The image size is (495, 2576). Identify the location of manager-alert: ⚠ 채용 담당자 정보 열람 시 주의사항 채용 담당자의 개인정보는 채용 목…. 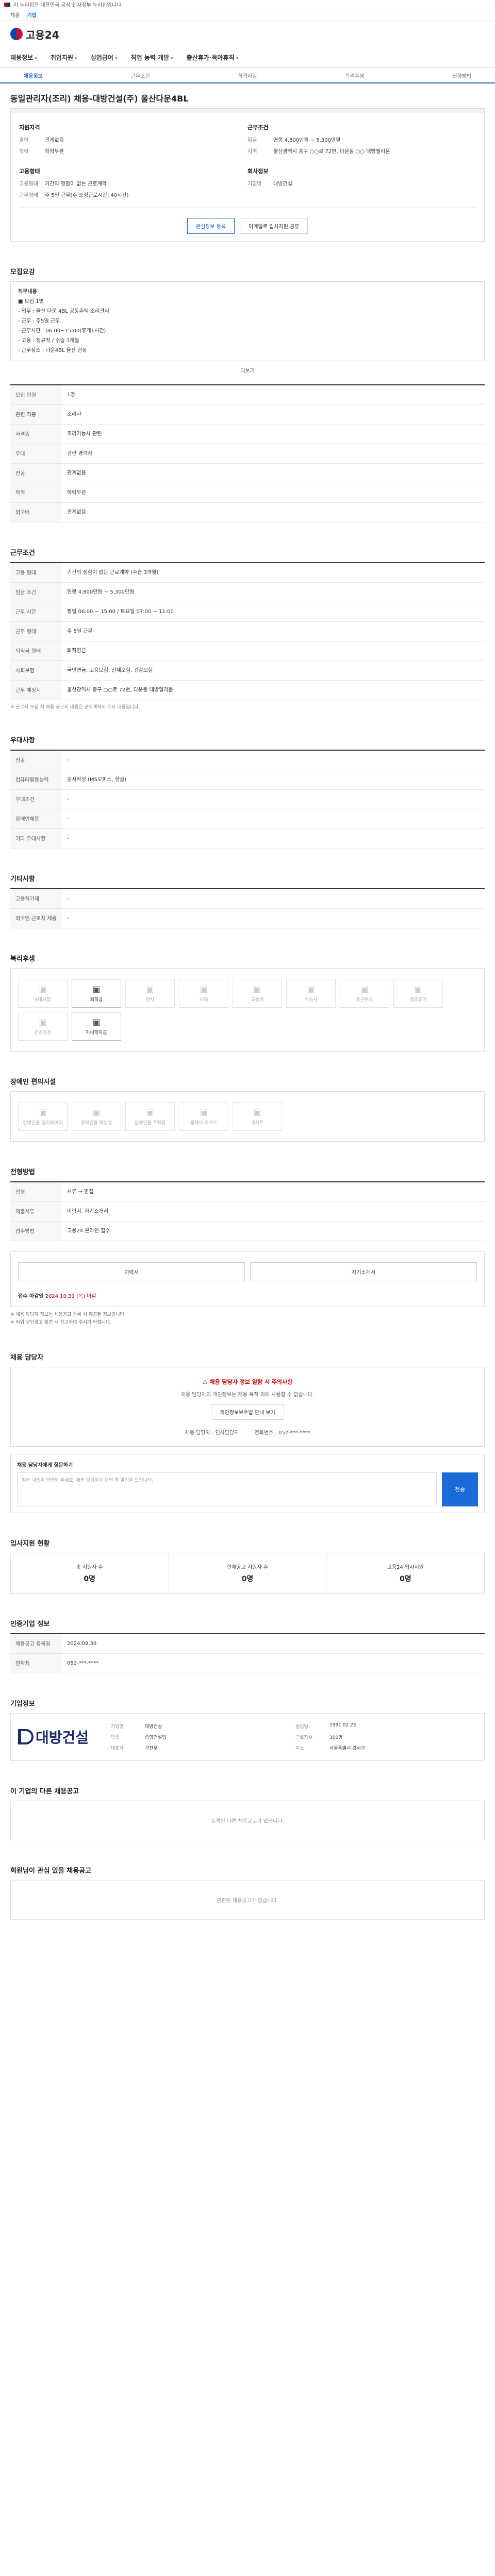
(247, 1406).